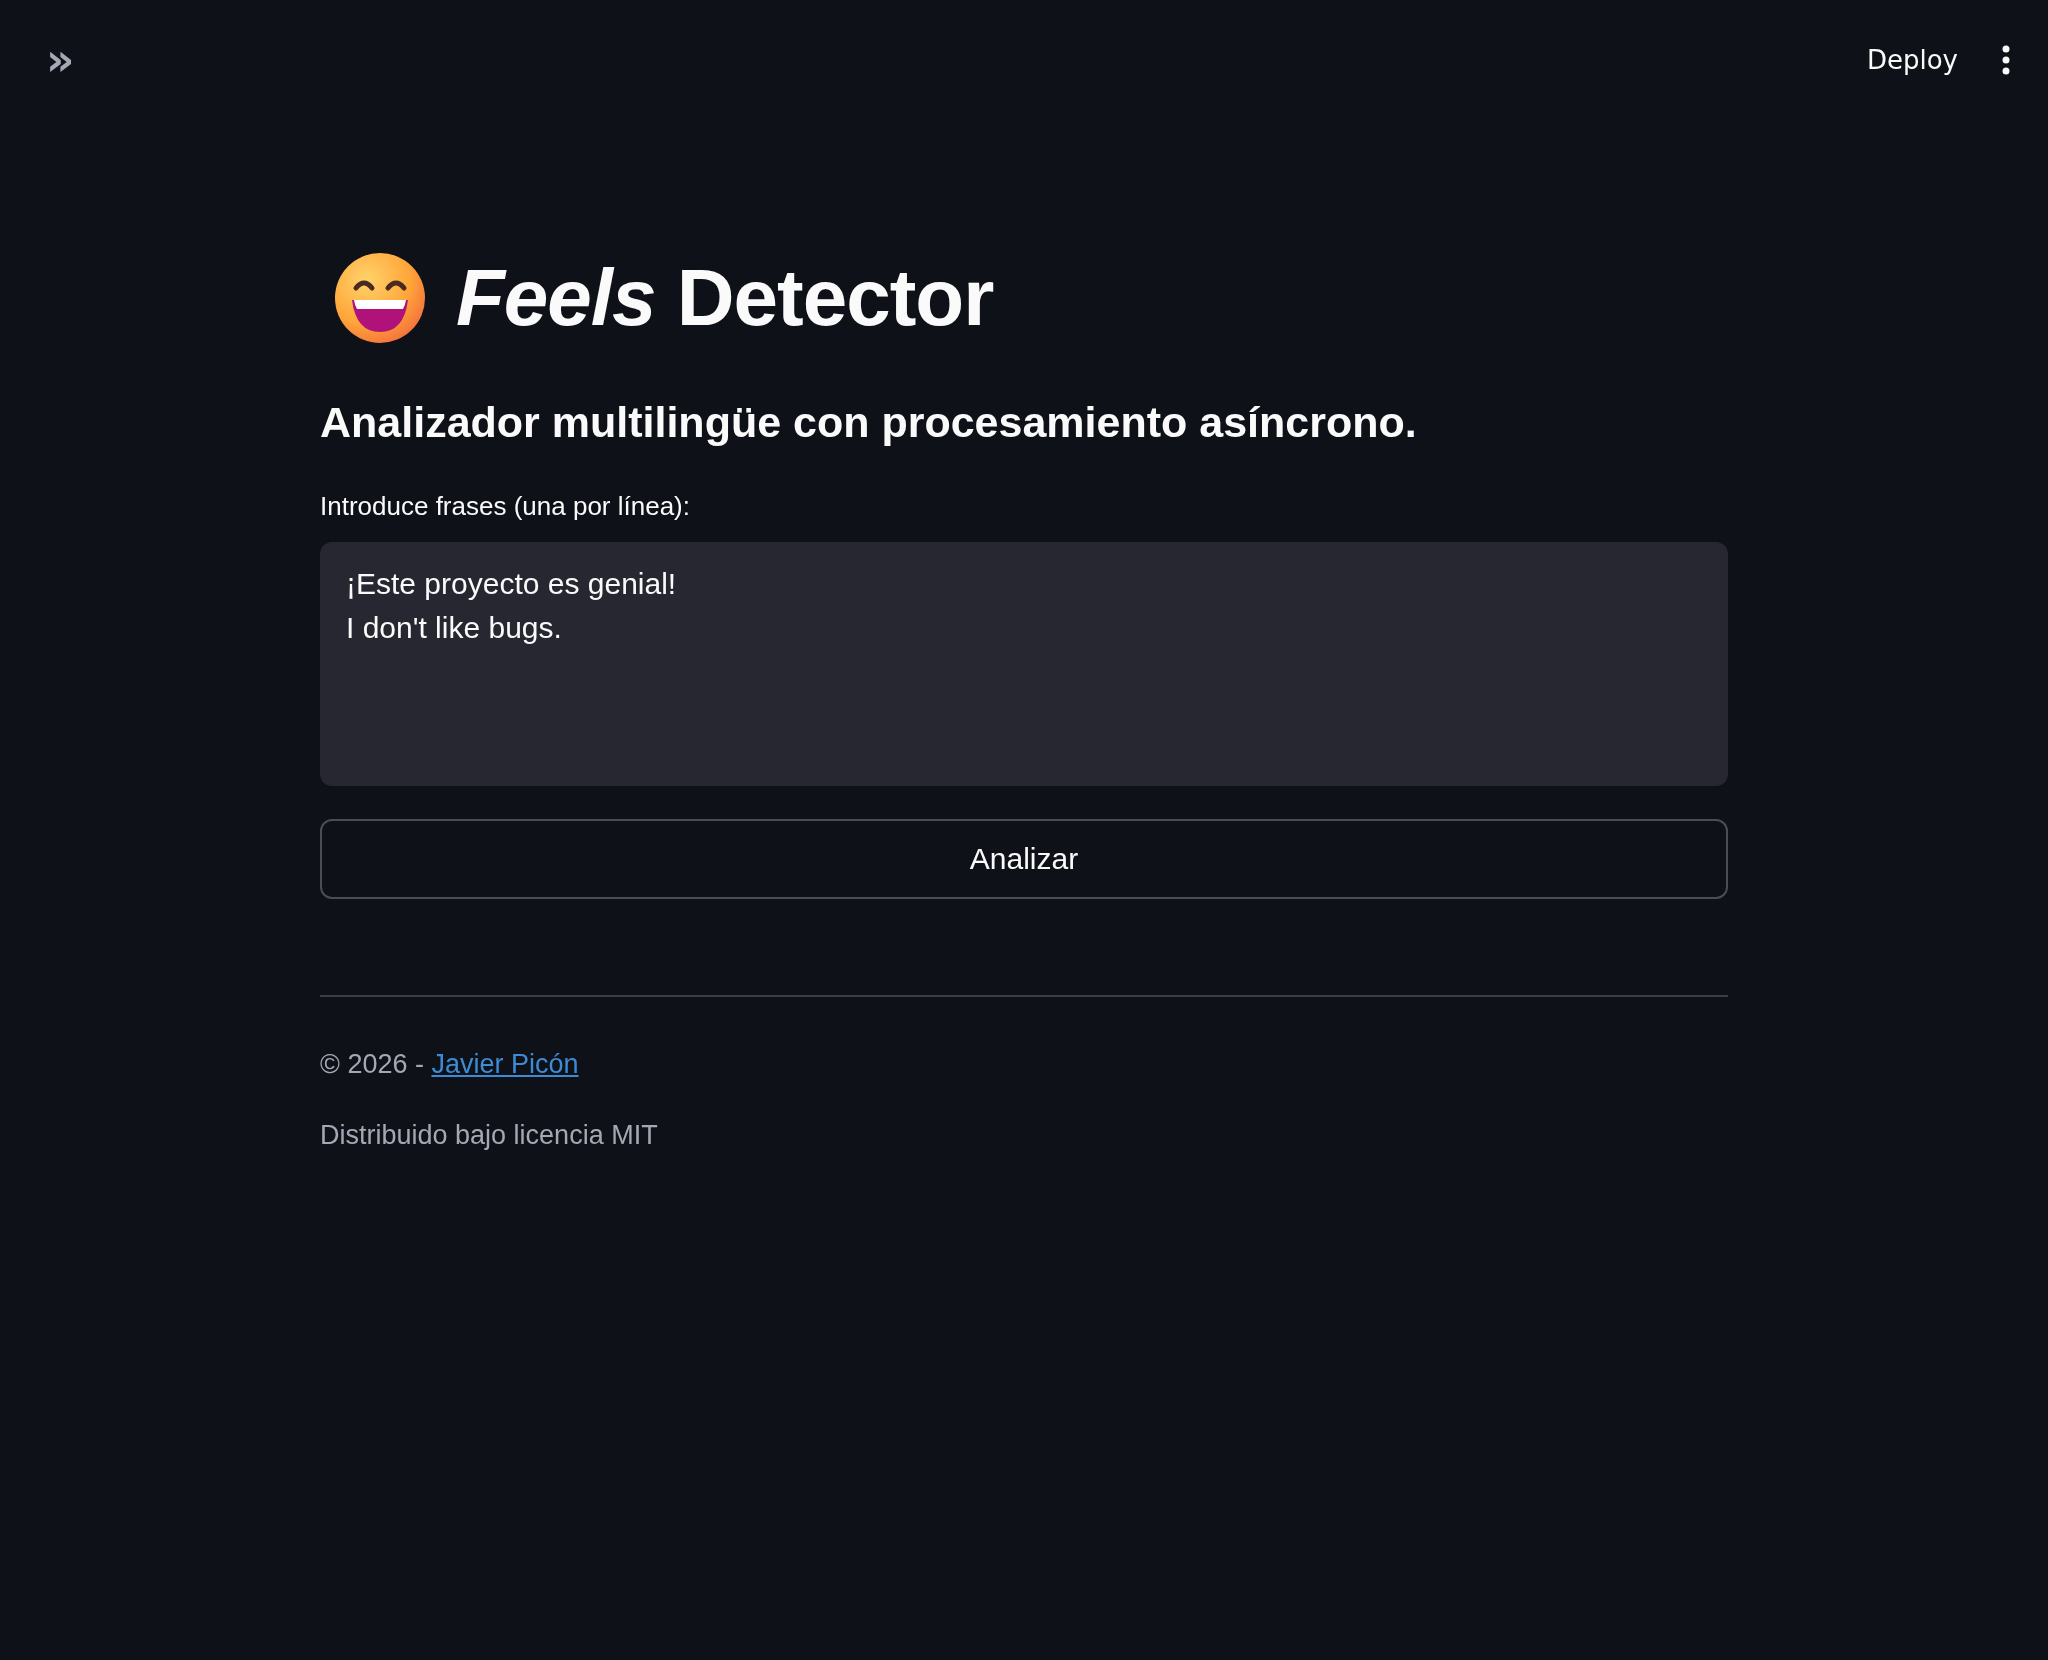 This screenshot has height=1660, width=2048. What do you see at coordinates (869, 422) in the screenshot?
I see `subtitle: Analizador multilingüe con procesamiento asíncrono.` at bounding box center [869, 422].